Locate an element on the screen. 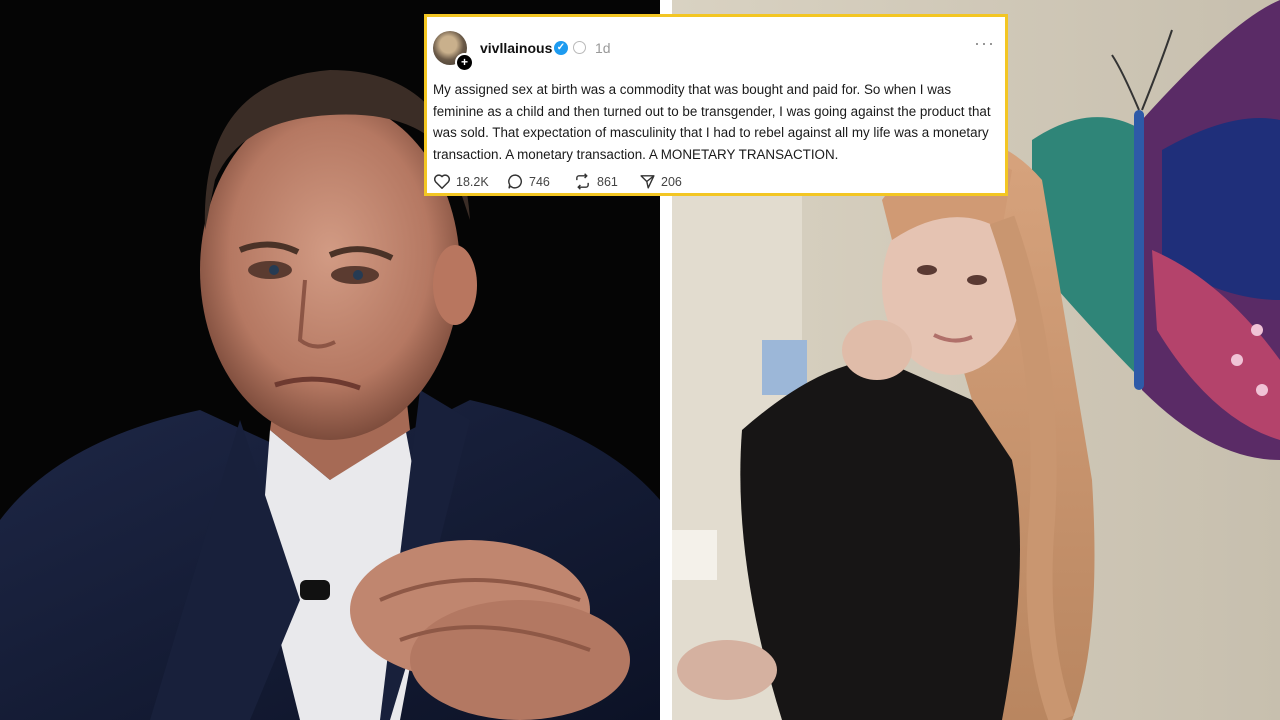 This screenshot has height=720, width=1280. like-button: 18.2K is located at coordinates (461, 181).